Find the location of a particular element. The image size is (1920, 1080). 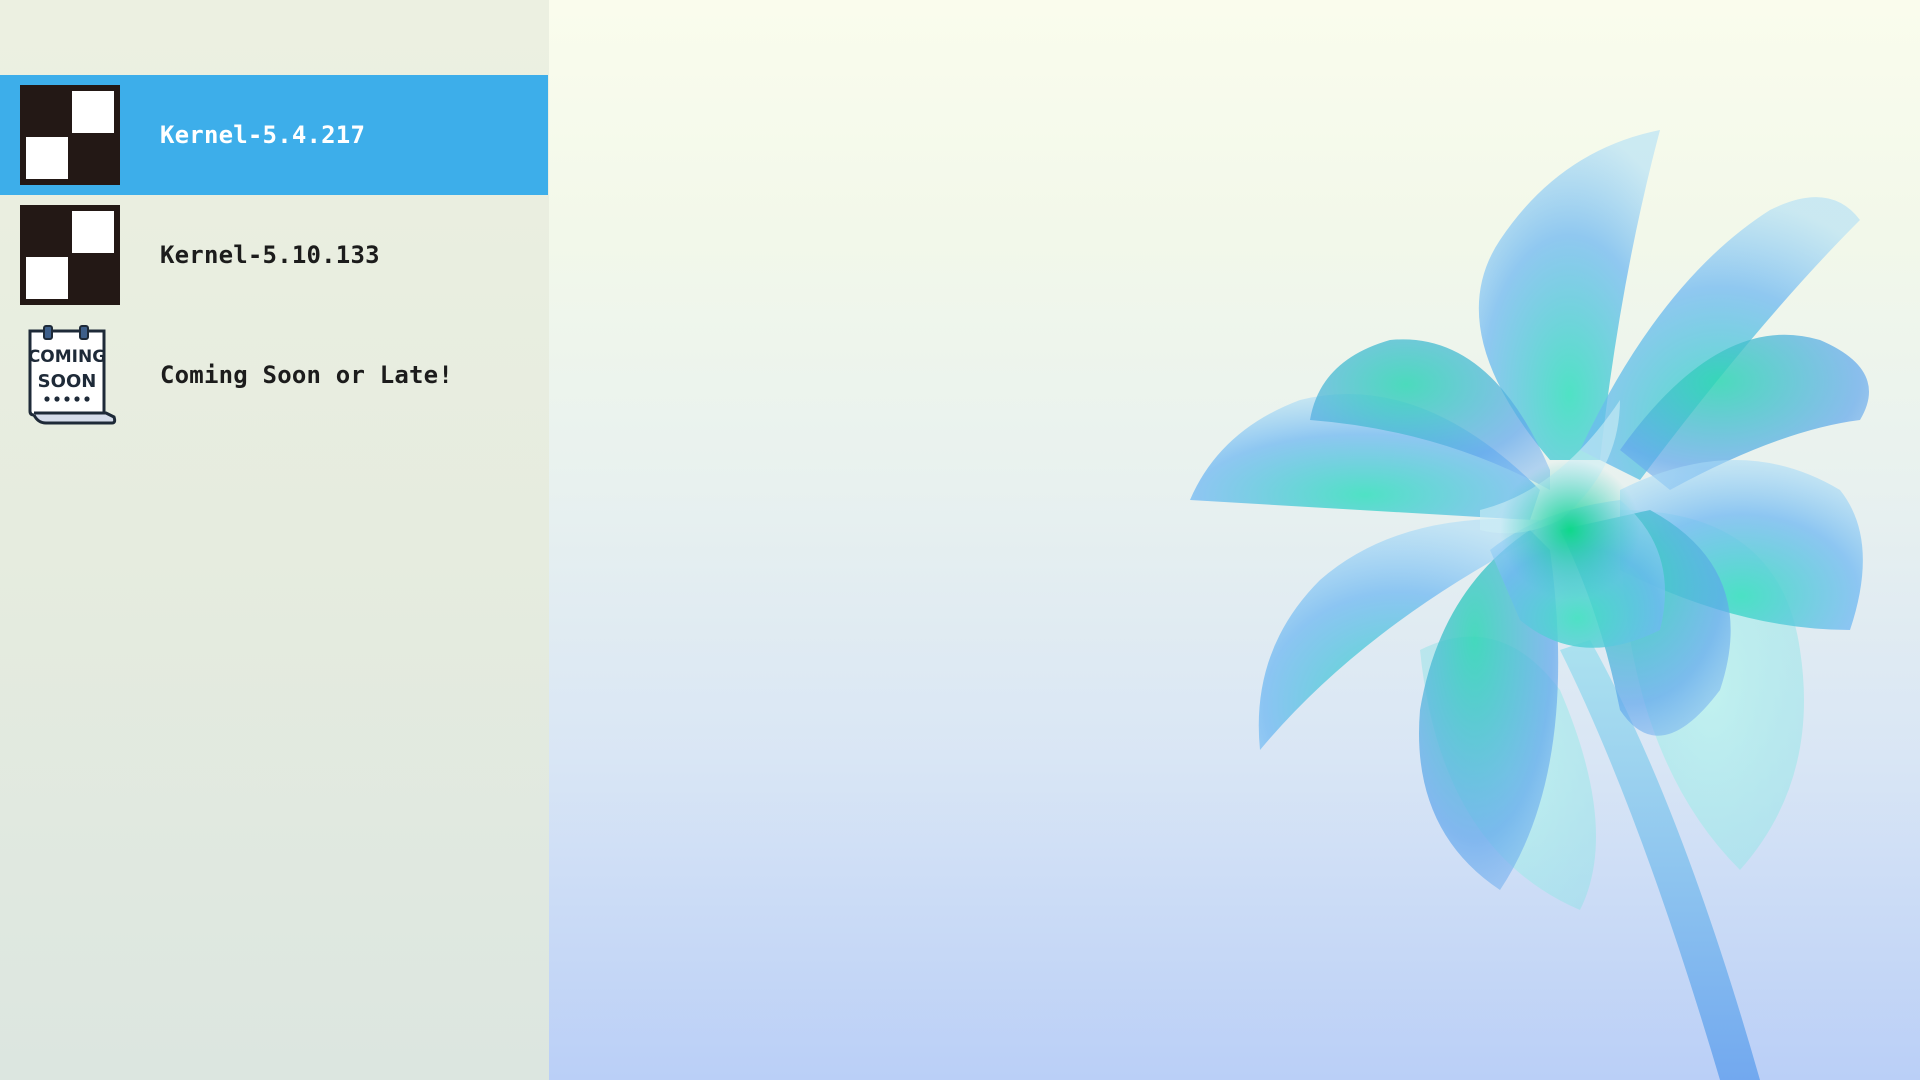

boot-entry-label: Kernel-5.10.133 is located at coordinates (270, 255).